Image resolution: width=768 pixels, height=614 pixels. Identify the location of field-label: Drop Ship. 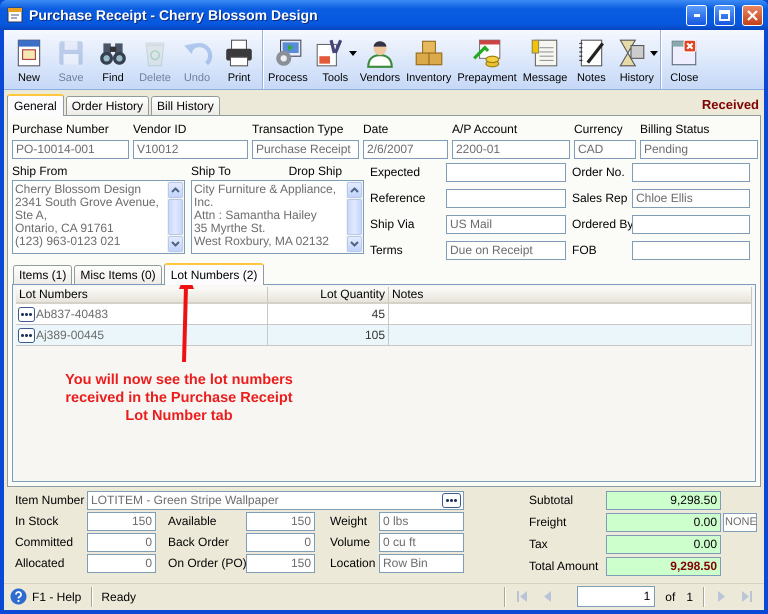
(315, 171).